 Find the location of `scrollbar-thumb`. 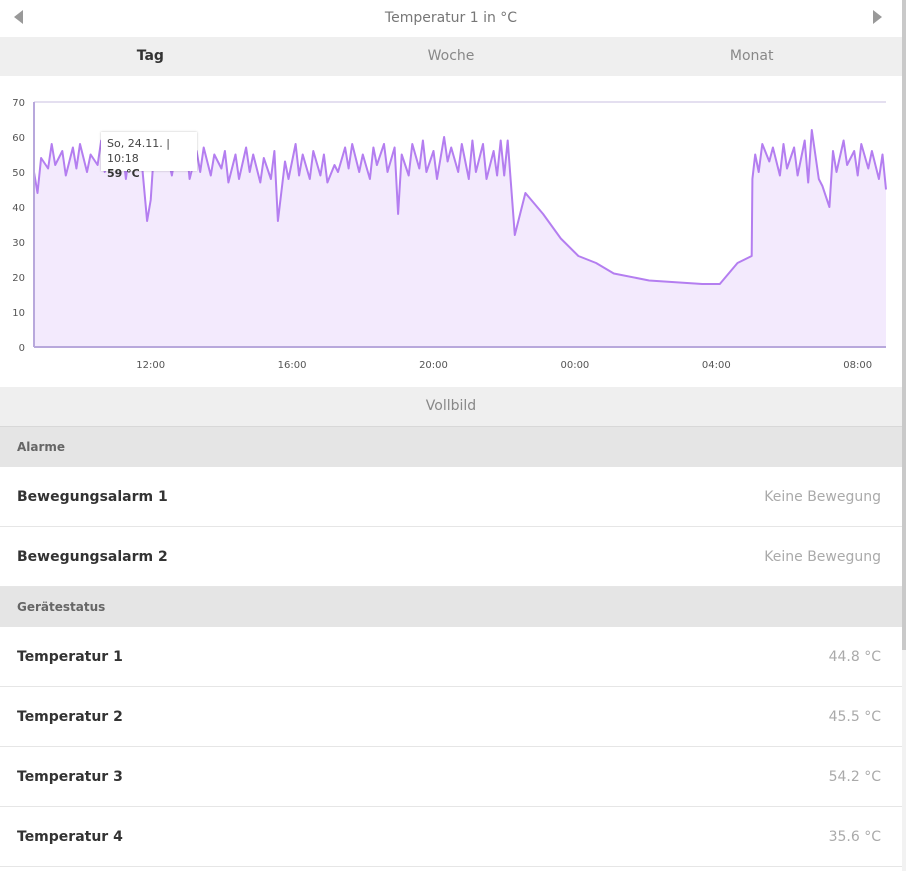

scrollbar-thumb is located at coordinates (904, 325).